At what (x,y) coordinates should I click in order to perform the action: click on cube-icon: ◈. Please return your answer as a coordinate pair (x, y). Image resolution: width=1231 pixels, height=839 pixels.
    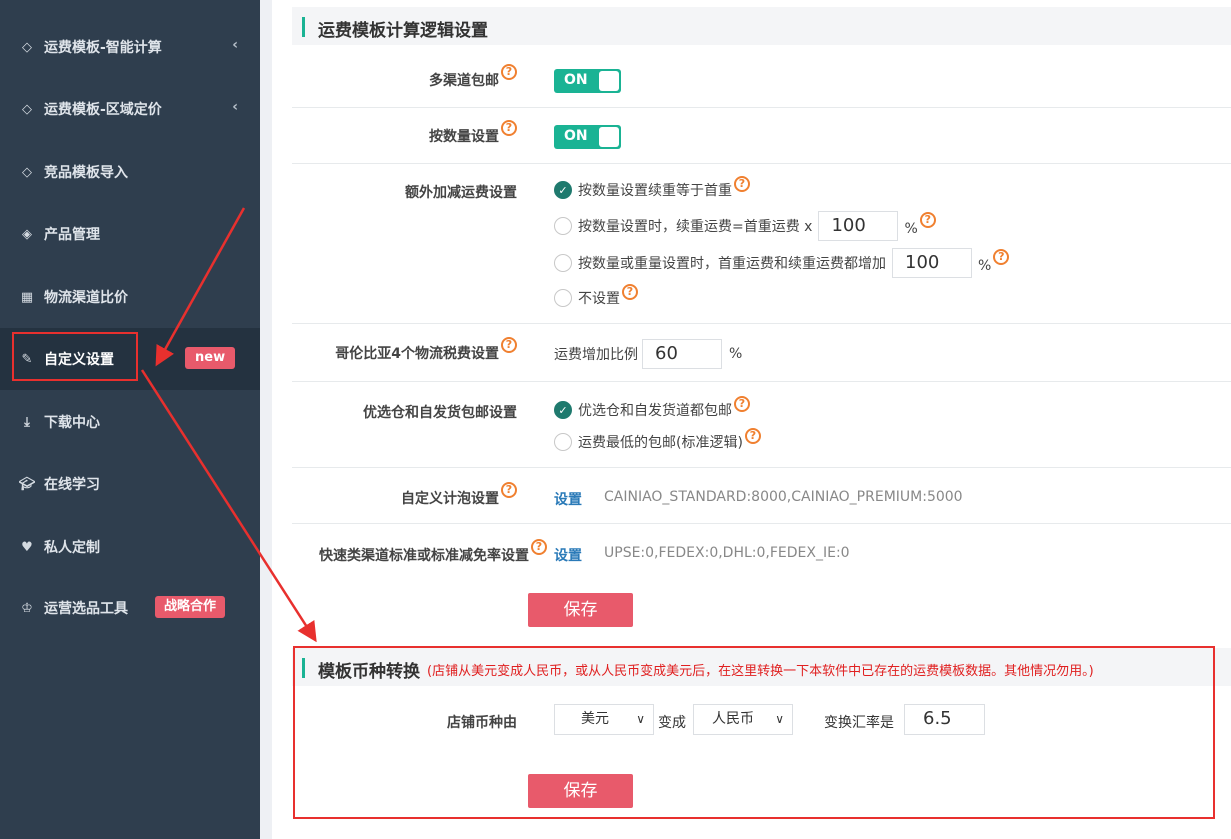
    Looking at the image, I should click on (27, 234).